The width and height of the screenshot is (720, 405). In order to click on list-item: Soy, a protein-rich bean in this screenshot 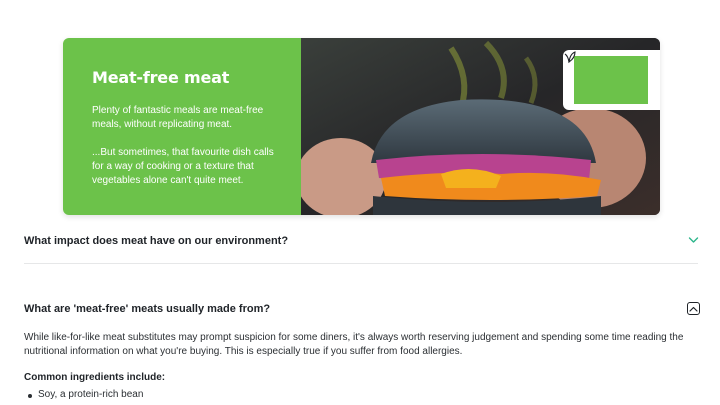, I will do `click(83, 394)`.